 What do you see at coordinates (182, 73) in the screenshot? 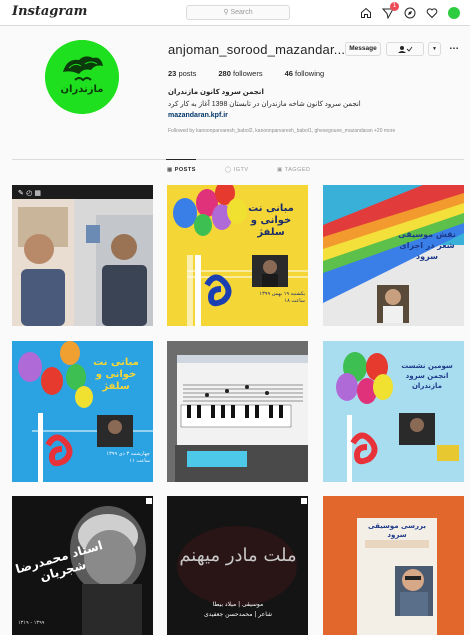
I see `posts-stat: 23 posts` at bounding box center [182, 73].